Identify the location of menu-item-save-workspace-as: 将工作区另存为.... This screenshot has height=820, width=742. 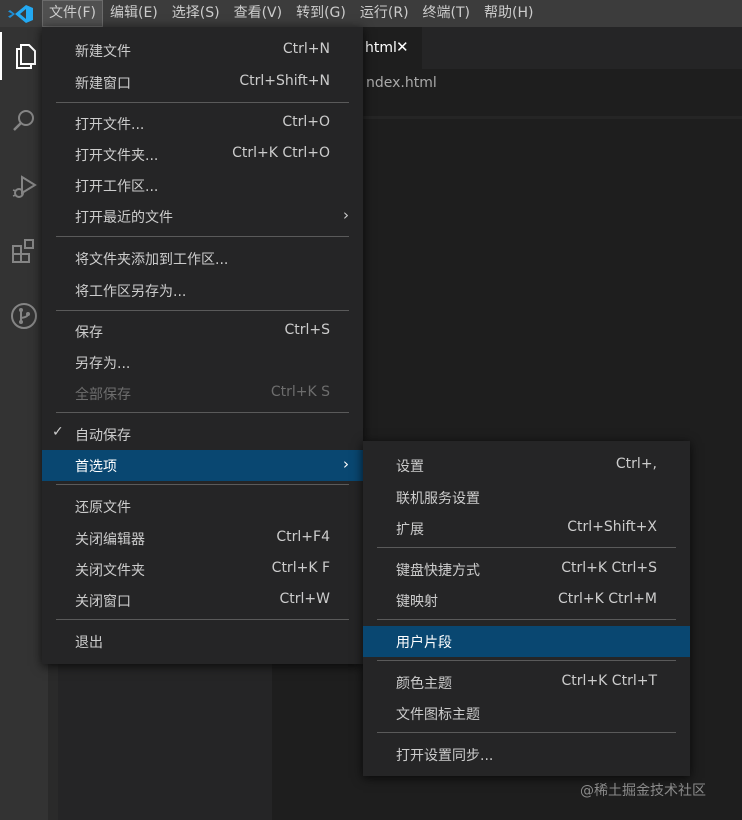
(202, 290).